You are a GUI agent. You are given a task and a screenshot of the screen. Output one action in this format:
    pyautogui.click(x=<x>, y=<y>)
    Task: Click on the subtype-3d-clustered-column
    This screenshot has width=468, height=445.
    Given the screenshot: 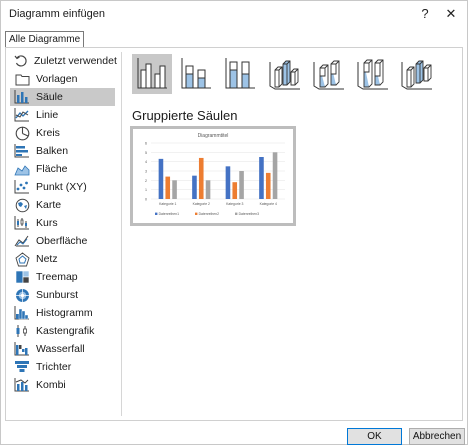 What is the action you would take?
    pyautogui.click(x=284, y=74)
    